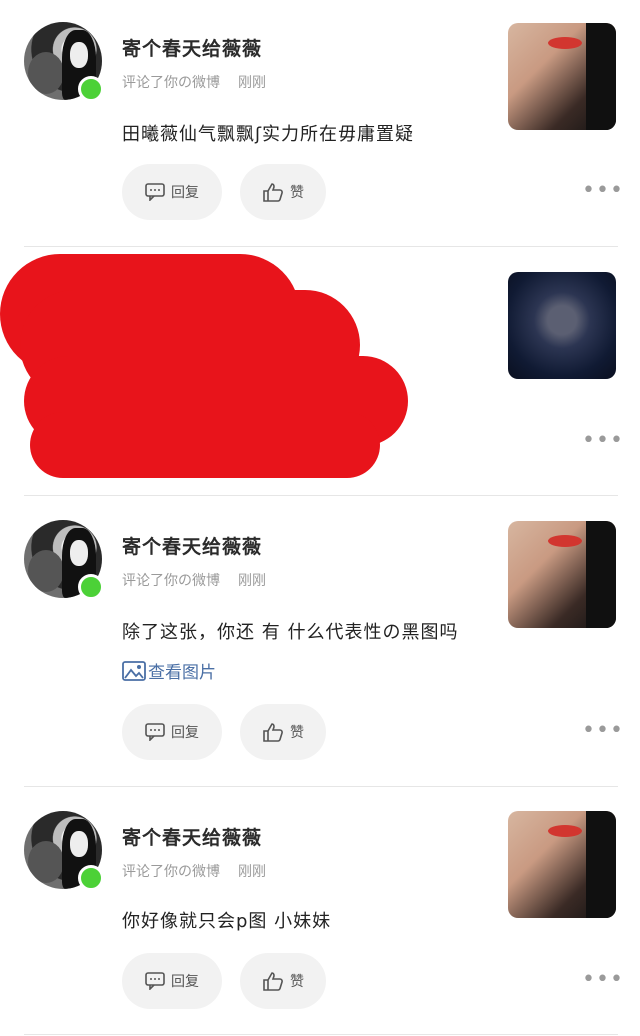  I want to click on view-image-link: 查看图片, so click(169, 670).